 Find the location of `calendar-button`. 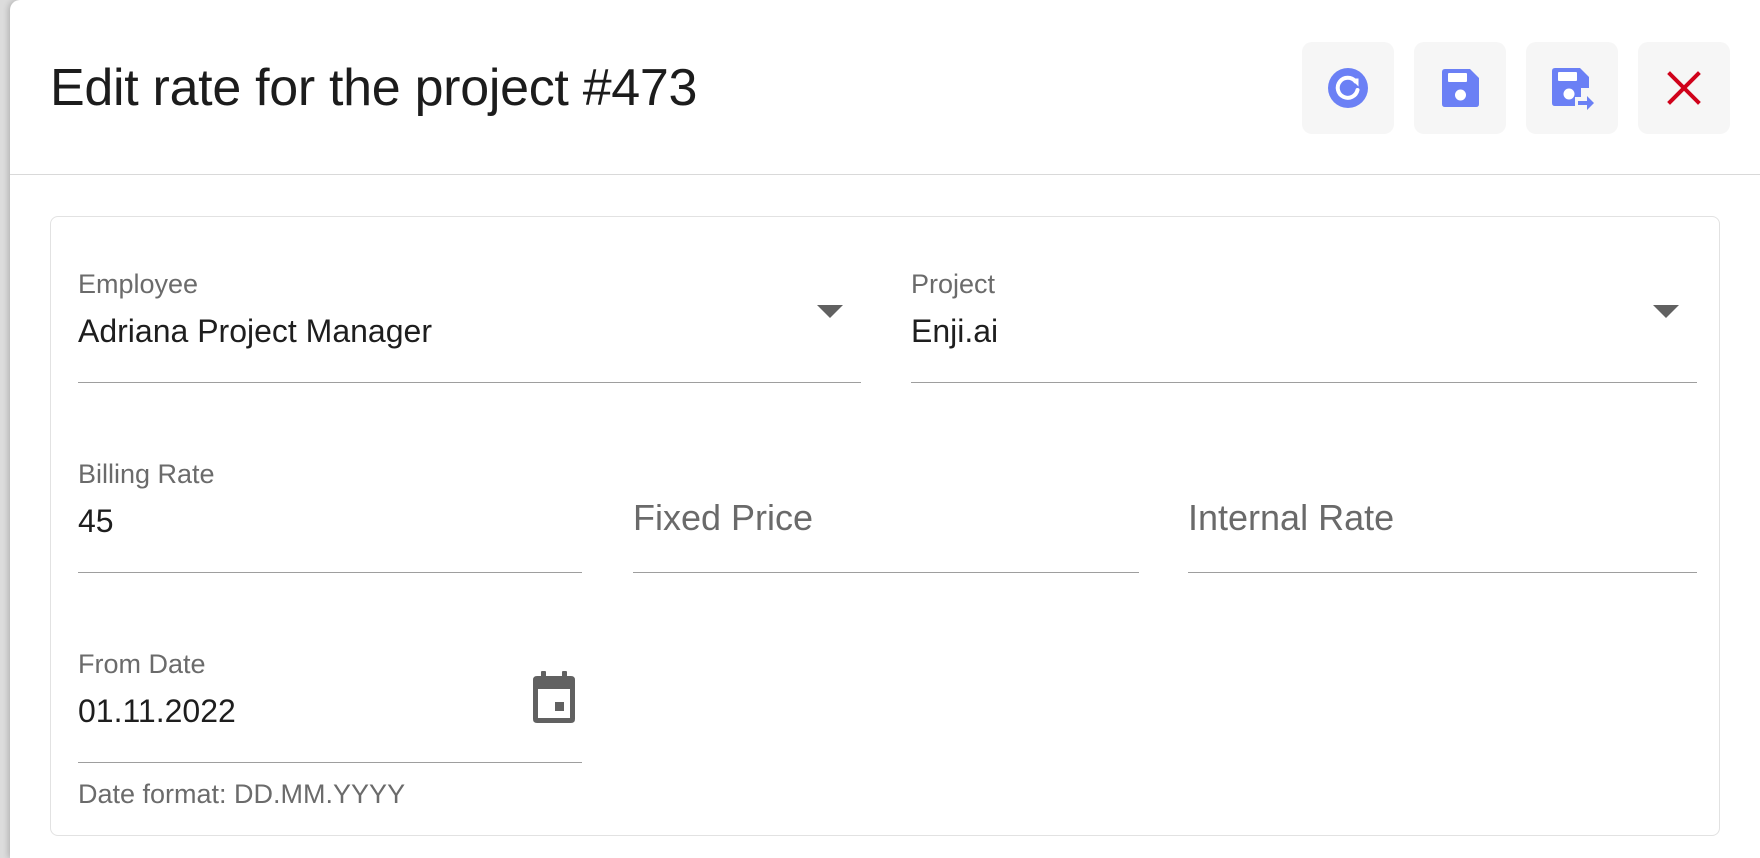

calendar-button is located at coordinates (554, 697).